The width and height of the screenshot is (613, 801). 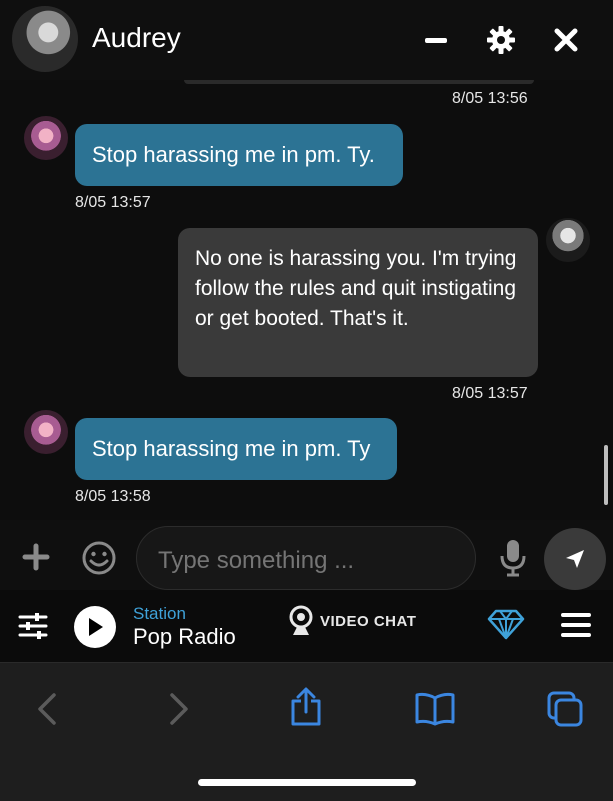 I want to click on microphone-icon, so click(x=513, y=558).